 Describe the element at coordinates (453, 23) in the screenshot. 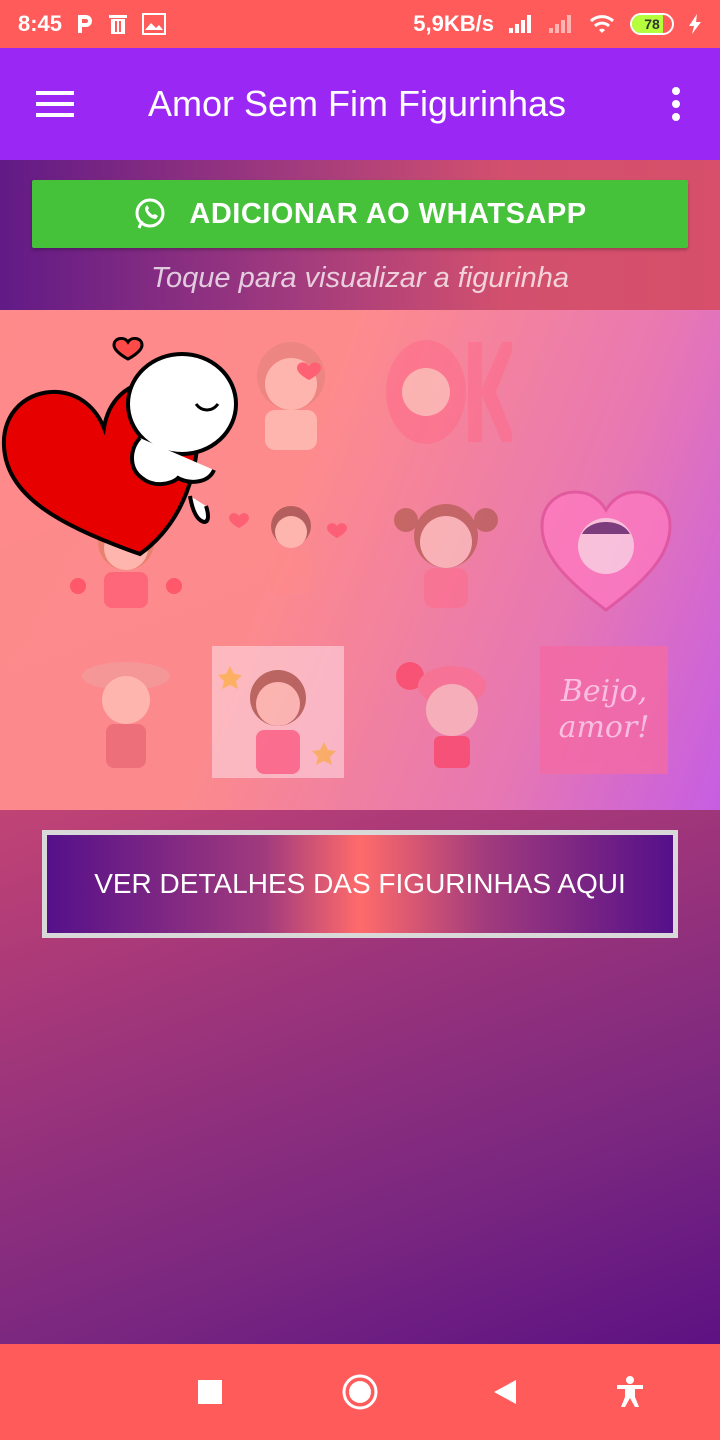

I see `network-speed: 5,9KB/s` at that location.